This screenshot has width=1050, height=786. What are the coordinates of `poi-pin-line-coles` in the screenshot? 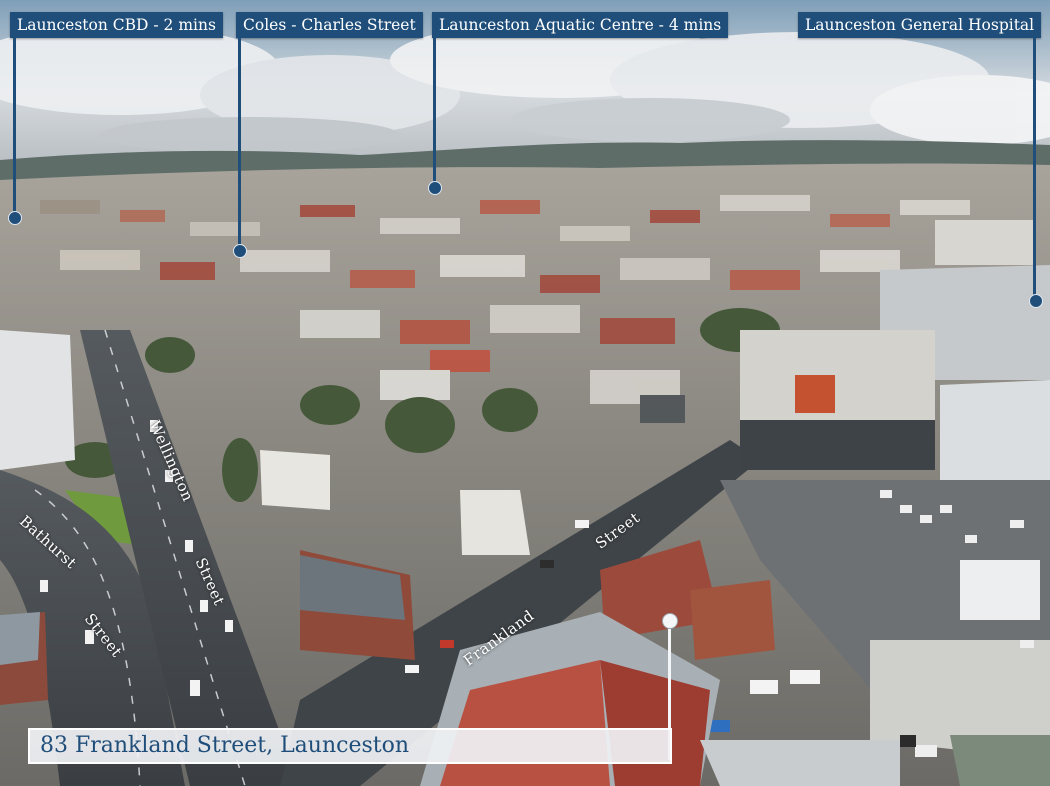 It's located at (239, 142).